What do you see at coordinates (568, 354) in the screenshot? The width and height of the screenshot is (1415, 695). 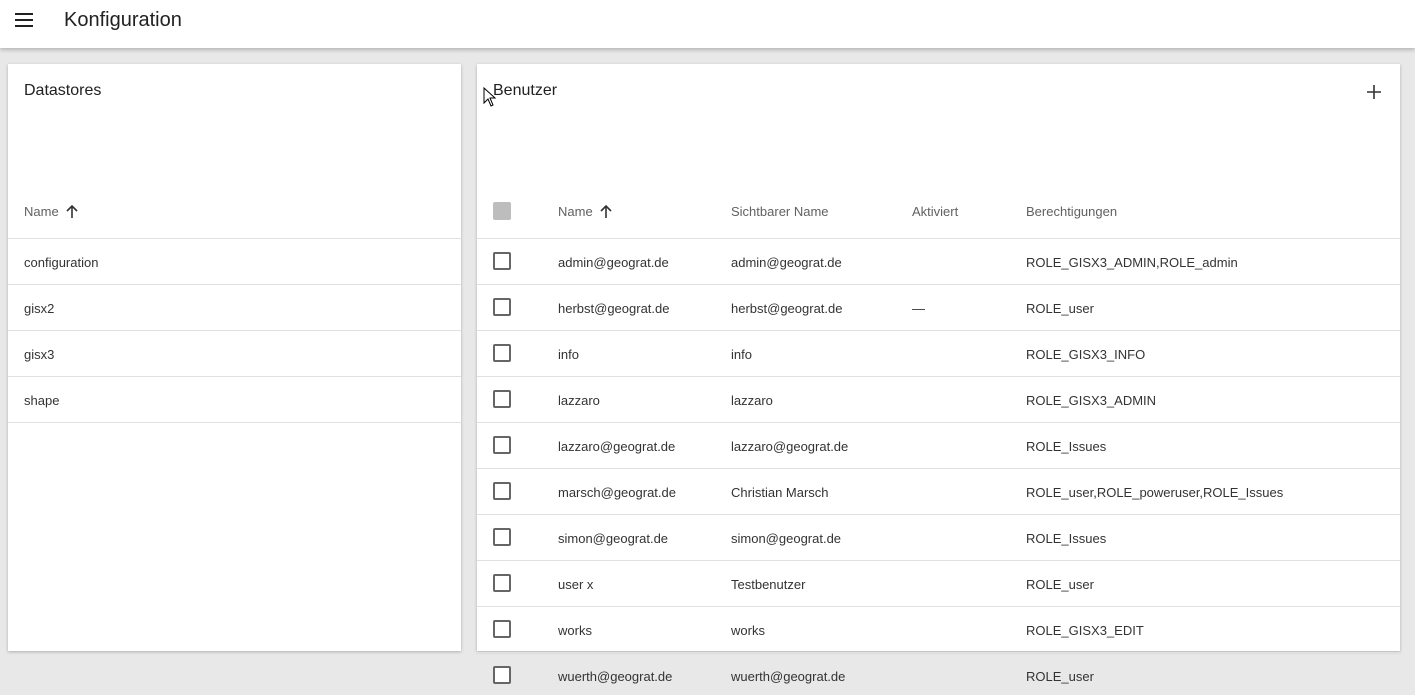 I see `user-name-cell: info` at bounding box center [568, 354].